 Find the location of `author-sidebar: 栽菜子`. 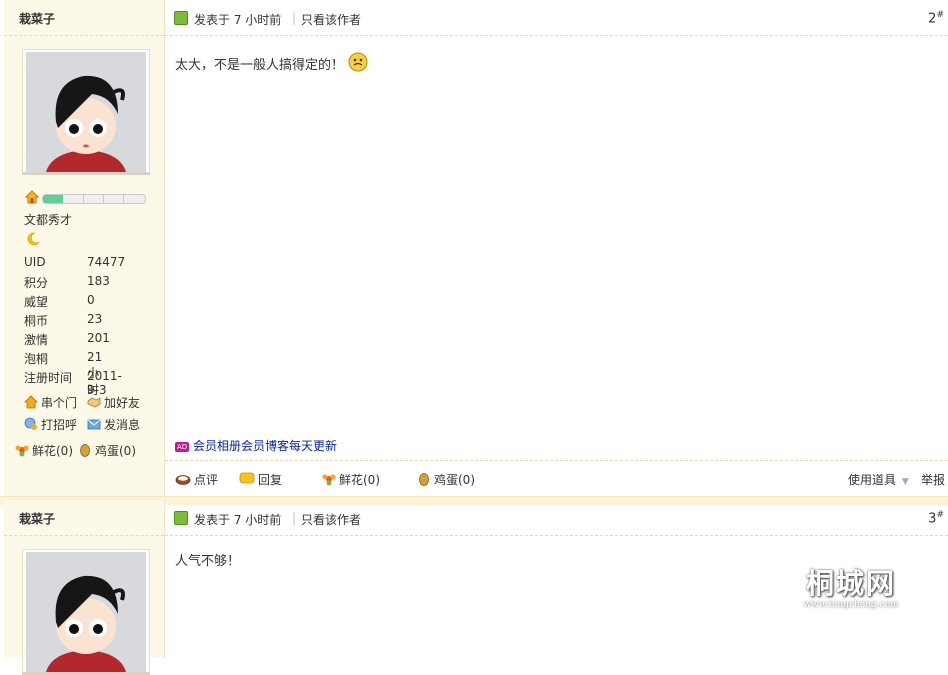

author-sidebar: 栽菜子 is located at coordinates (84, 587).